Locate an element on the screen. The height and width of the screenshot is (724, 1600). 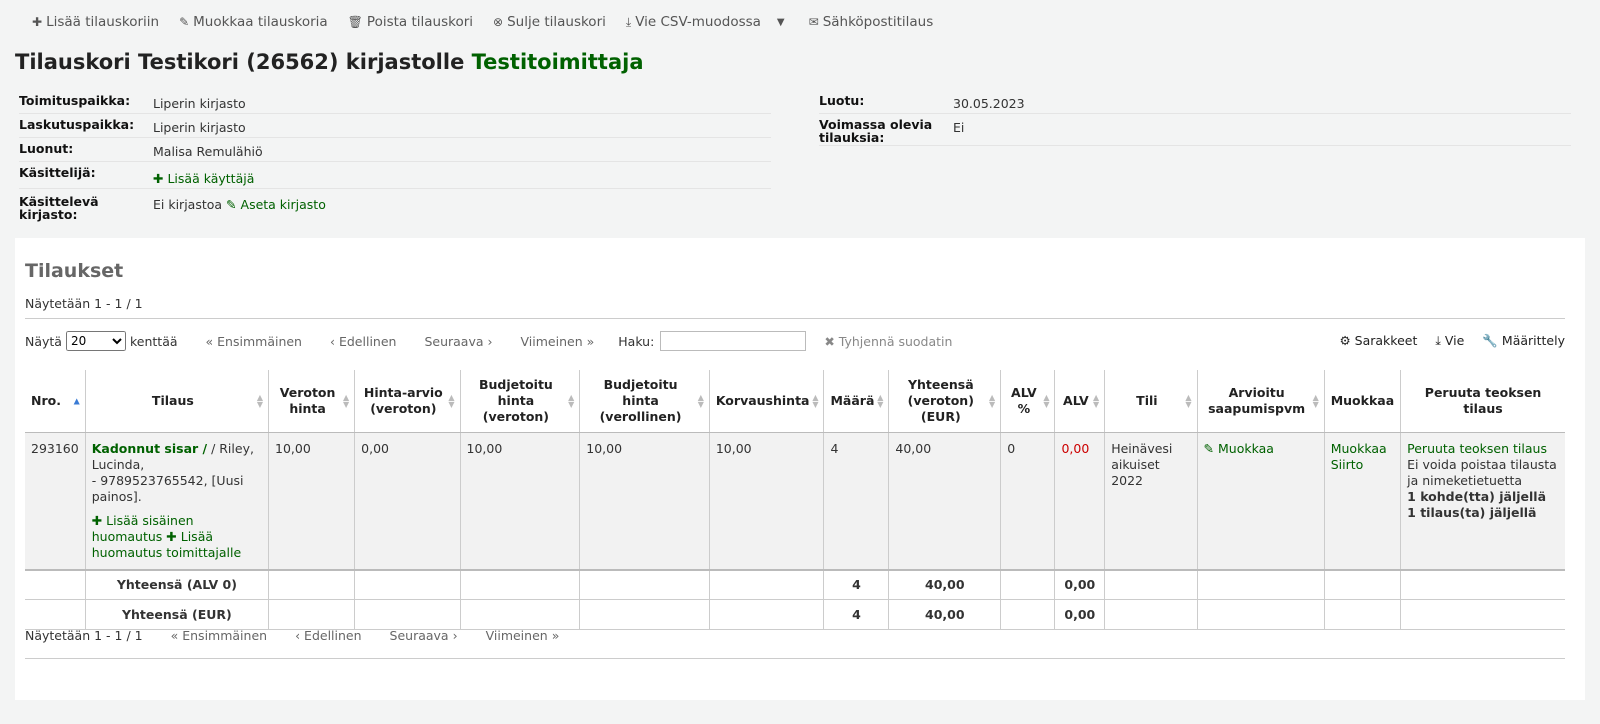
footer-label: Yhteensä (EUR) is located at coordinates (176, 614).